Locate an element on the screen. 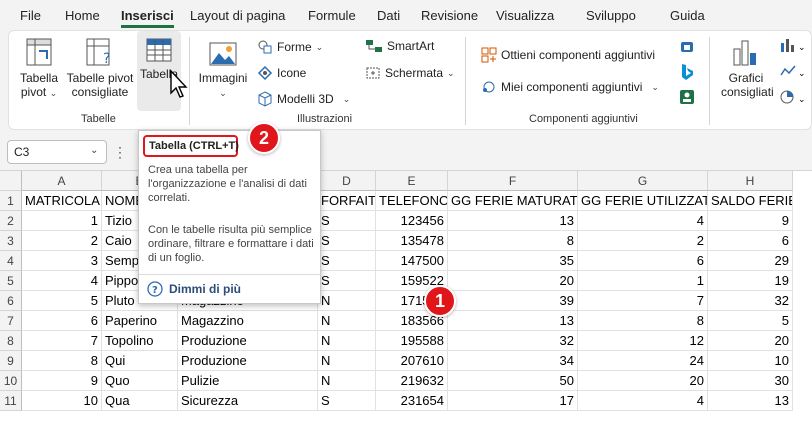 This screenshot has width=812, height=426. tab-formule: Formule is located at coordinates (332, 15).